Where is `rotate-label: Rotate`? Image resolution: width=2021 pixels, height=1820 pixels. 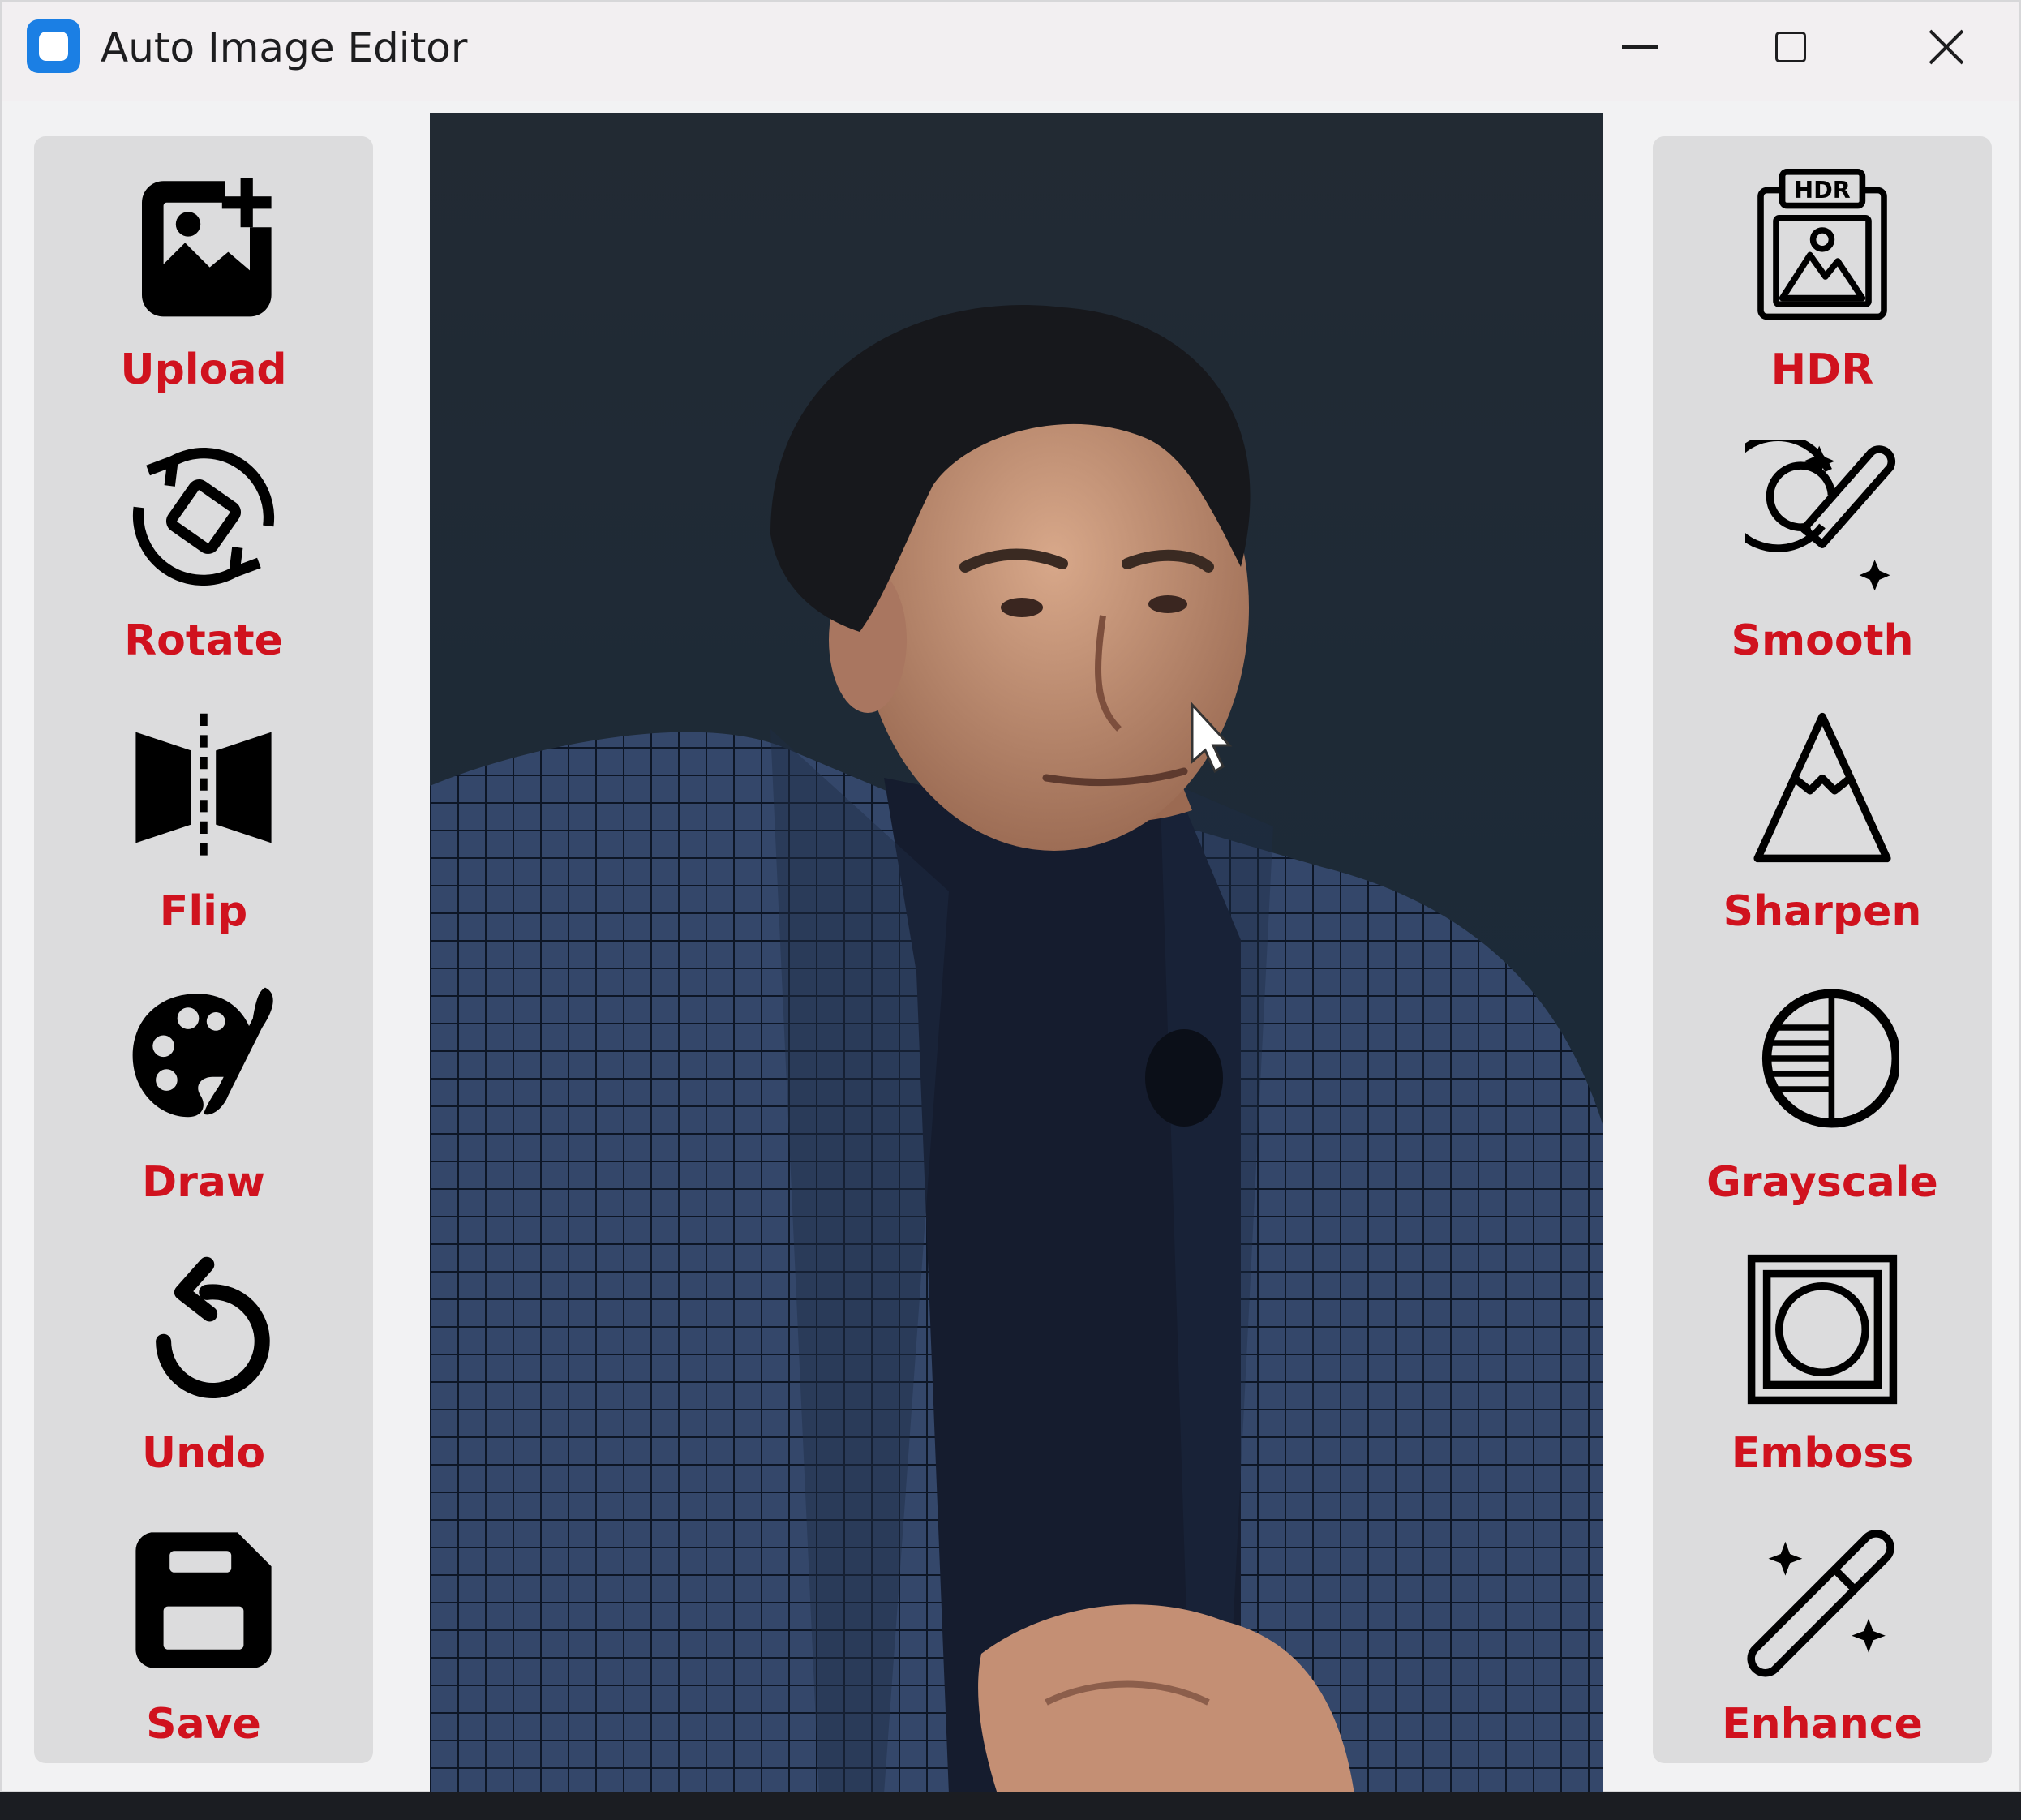 rotate-label: Rotate is located at coordinates (203, 640).